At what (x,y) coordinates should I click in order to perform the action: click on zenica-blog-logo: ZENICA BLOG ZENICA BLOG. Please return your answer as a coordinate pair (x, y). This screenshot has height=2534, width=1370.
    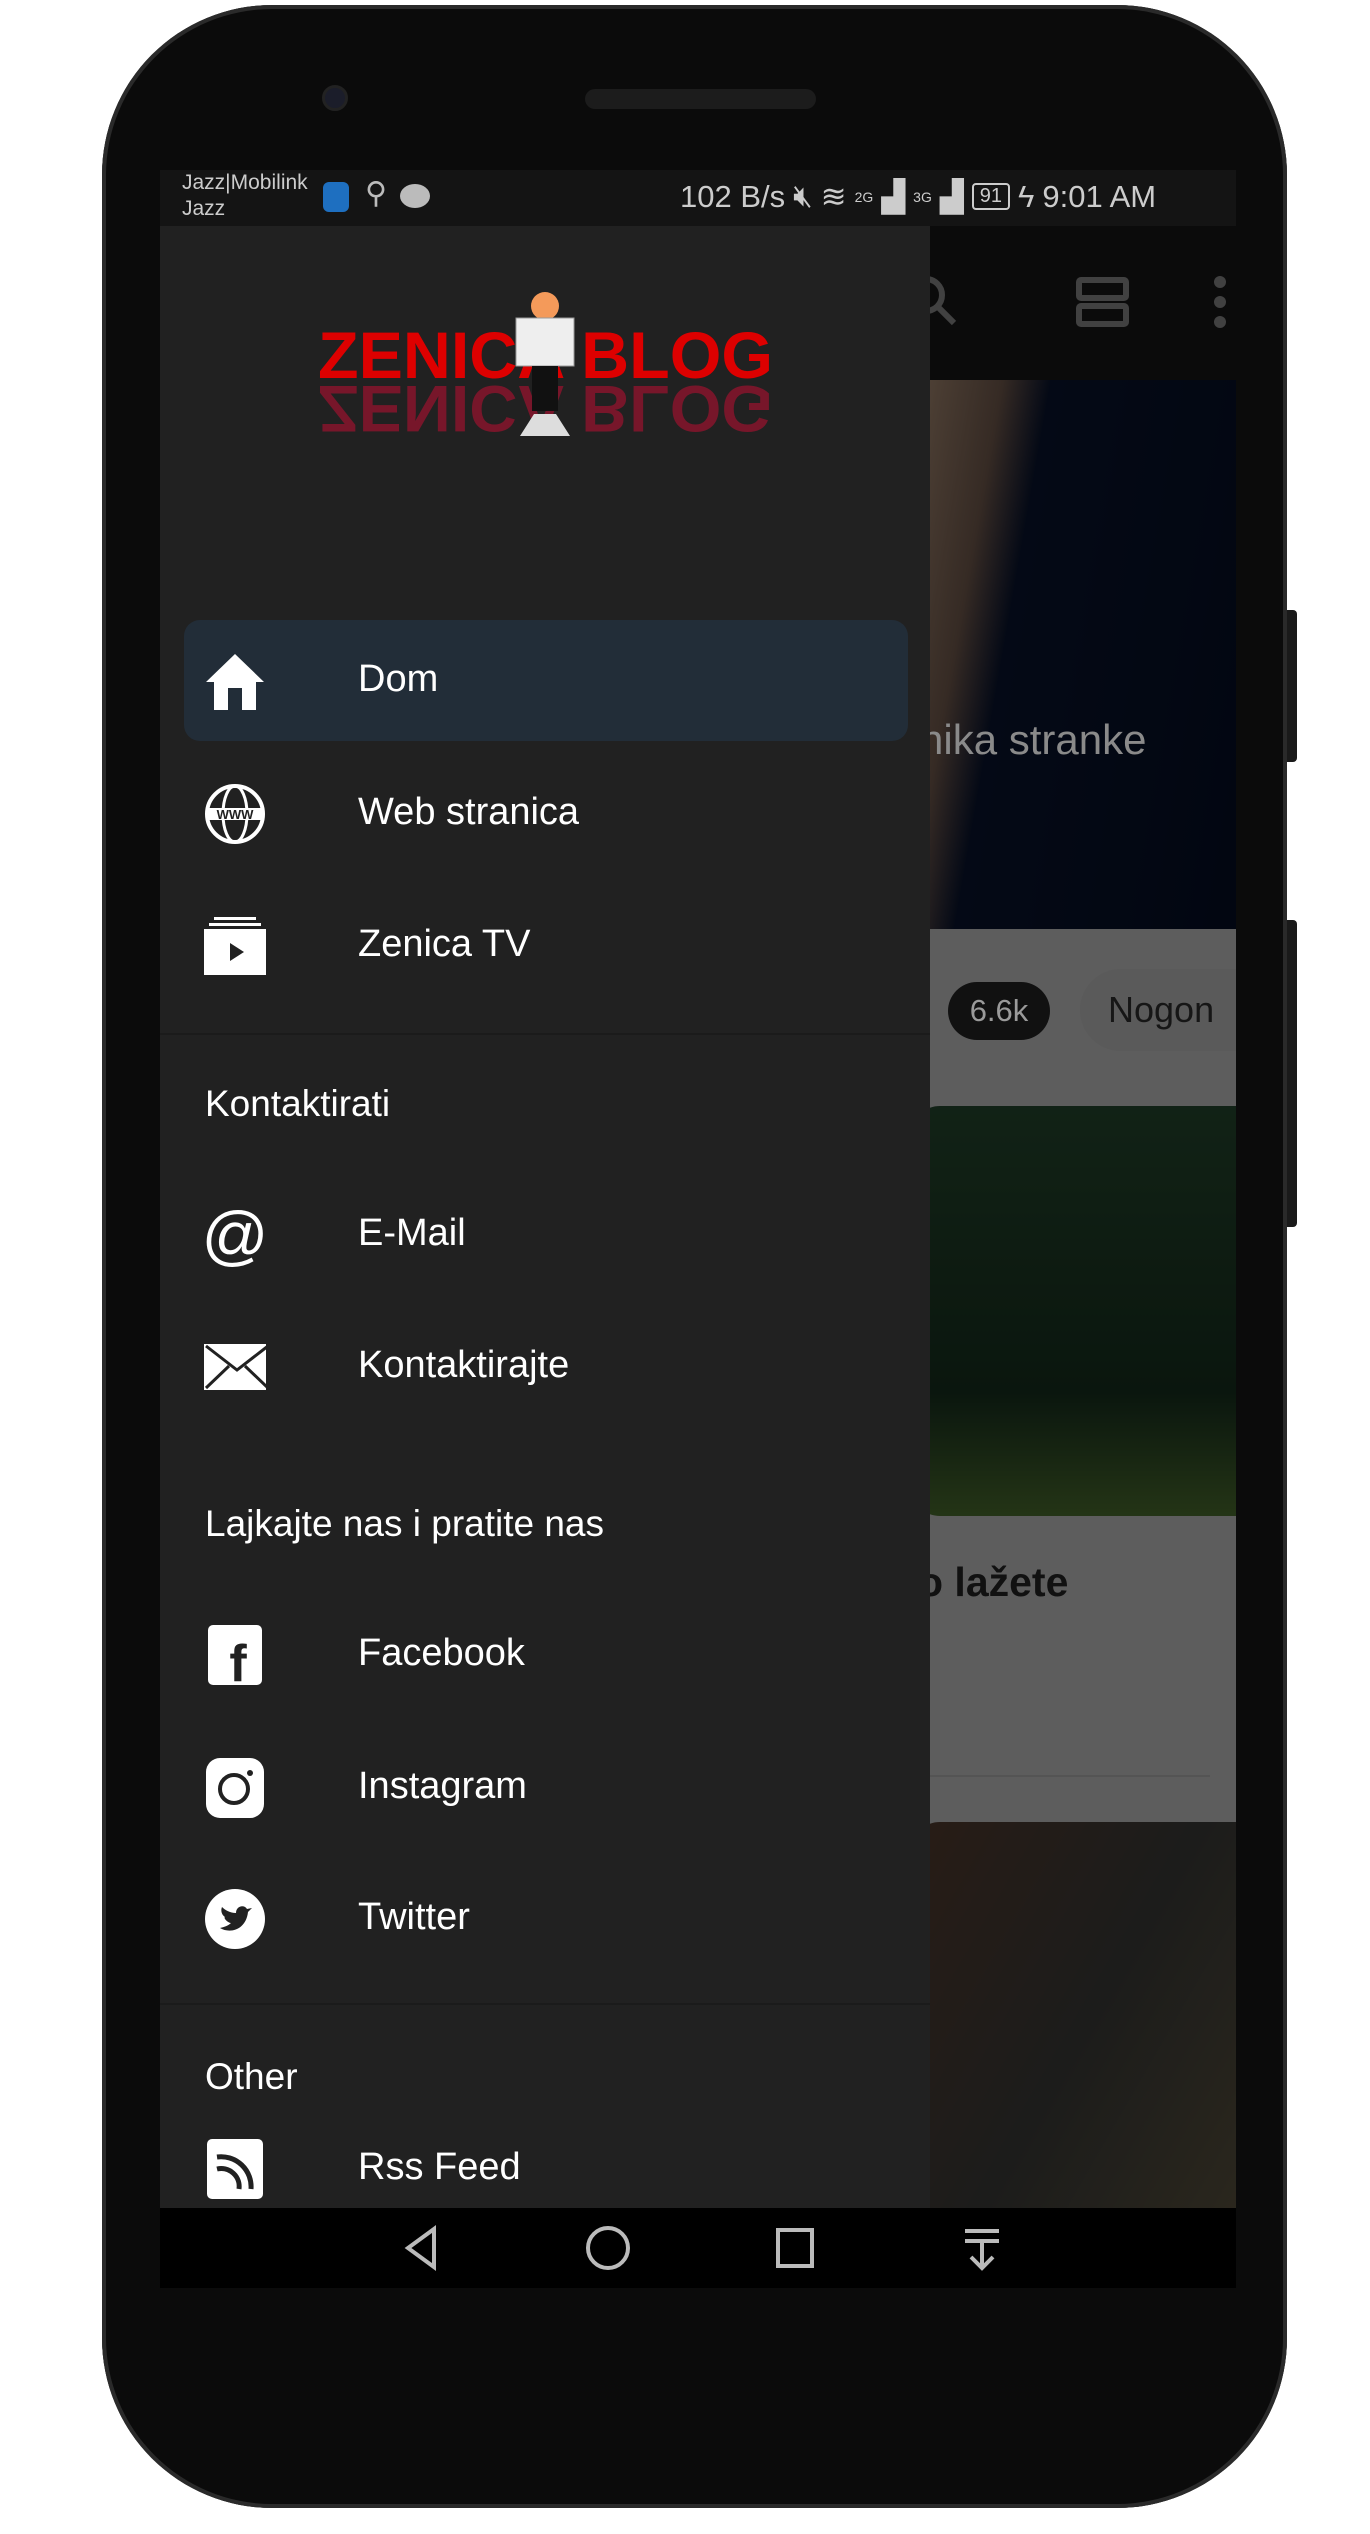
    Looking at the image, I should click on (545, 366).